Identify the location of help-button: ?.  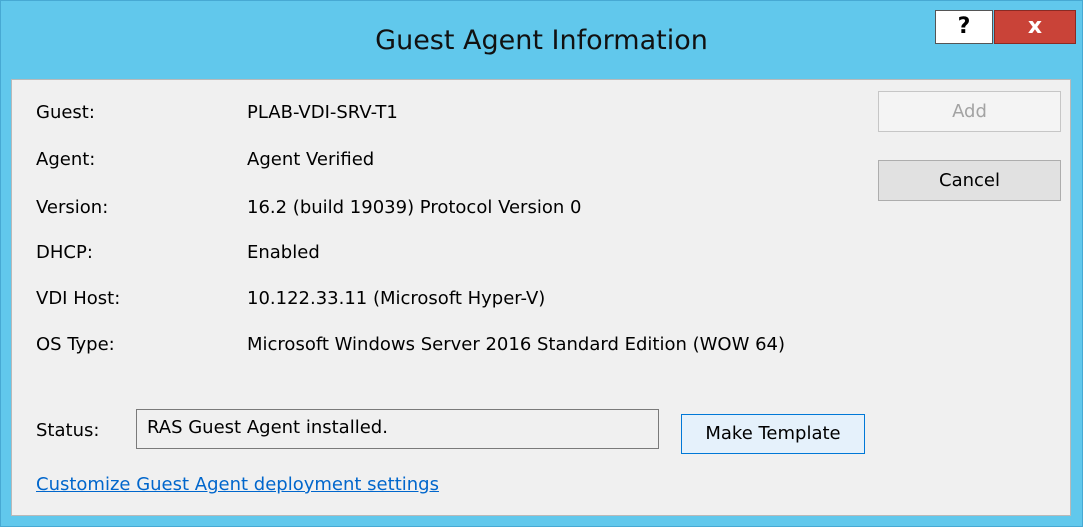
(964, 27).